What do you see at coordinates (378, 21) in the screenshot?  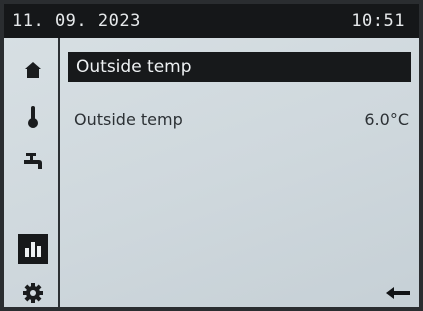 I see `status-time: 10:51` at bounding box center [378, 21].